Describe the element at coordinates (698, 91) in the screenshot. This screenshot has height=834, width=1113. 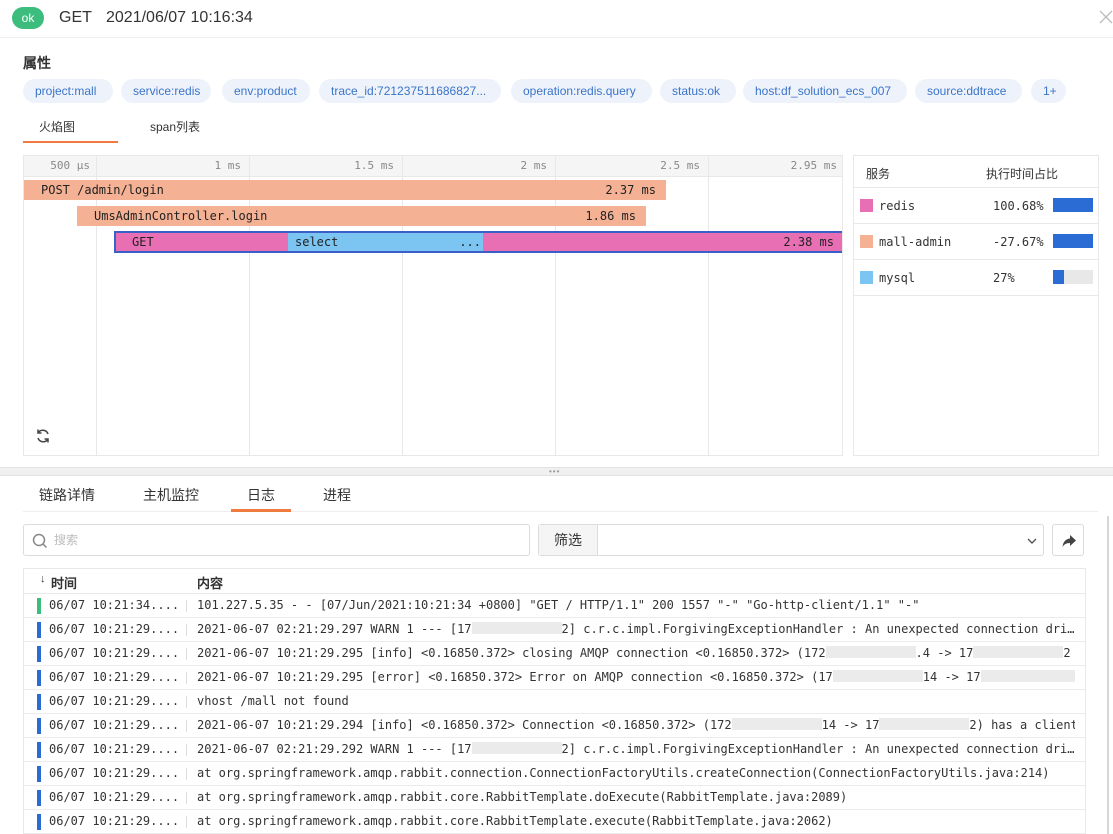
I see `tag-status: status:ok` at that location.